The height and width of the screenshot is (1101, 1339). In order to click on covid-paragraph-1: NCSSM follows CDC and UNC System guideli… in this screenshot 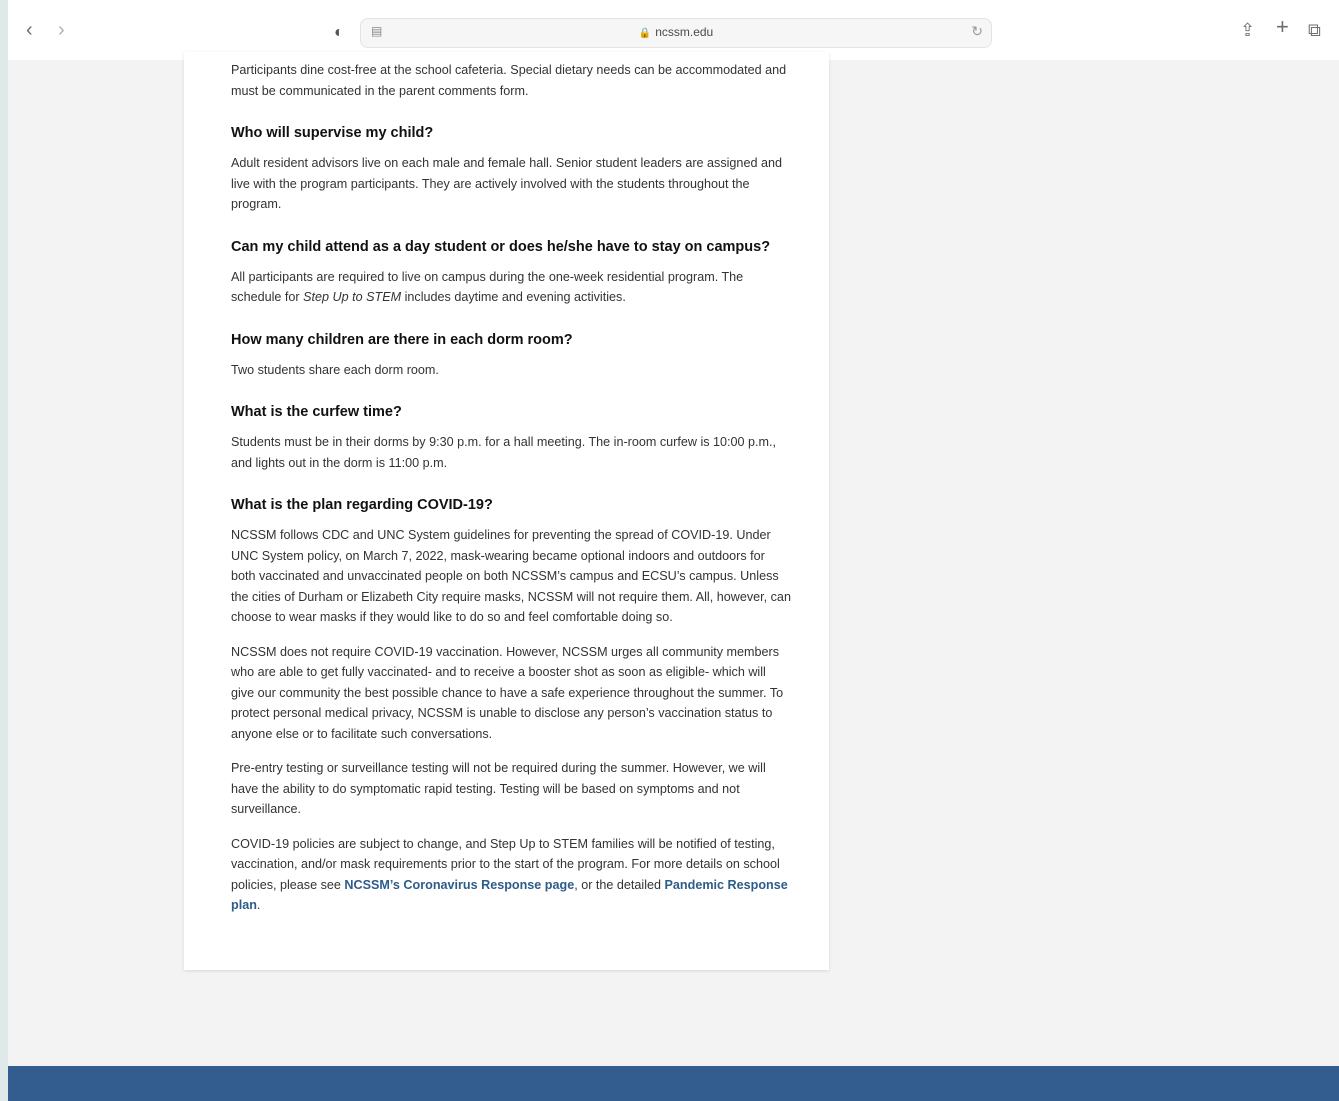, I will do `click(511, 576)`.